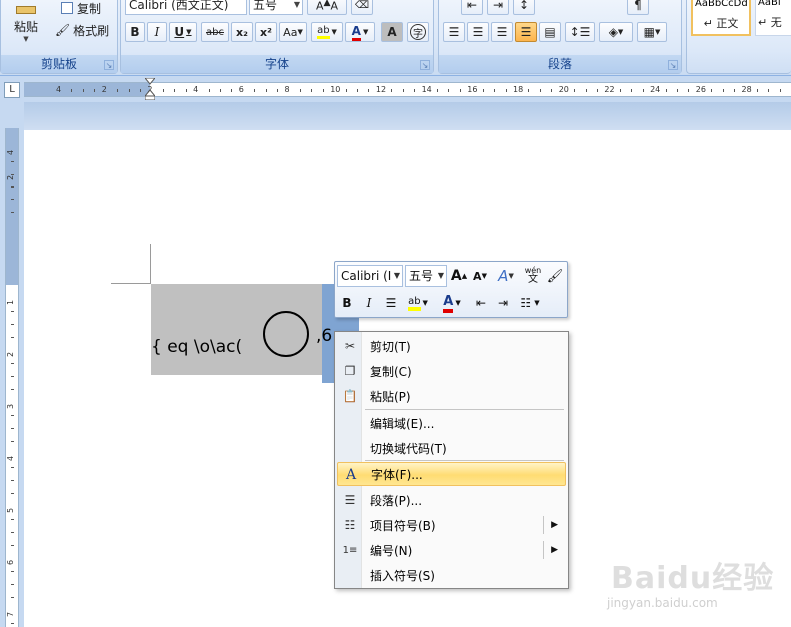 This screenshot has height=627, width=791. Describe the element at coordinates (426, 276) in the screenshot. I see `mini-font-size-combo: 五号 ▼` at that location.